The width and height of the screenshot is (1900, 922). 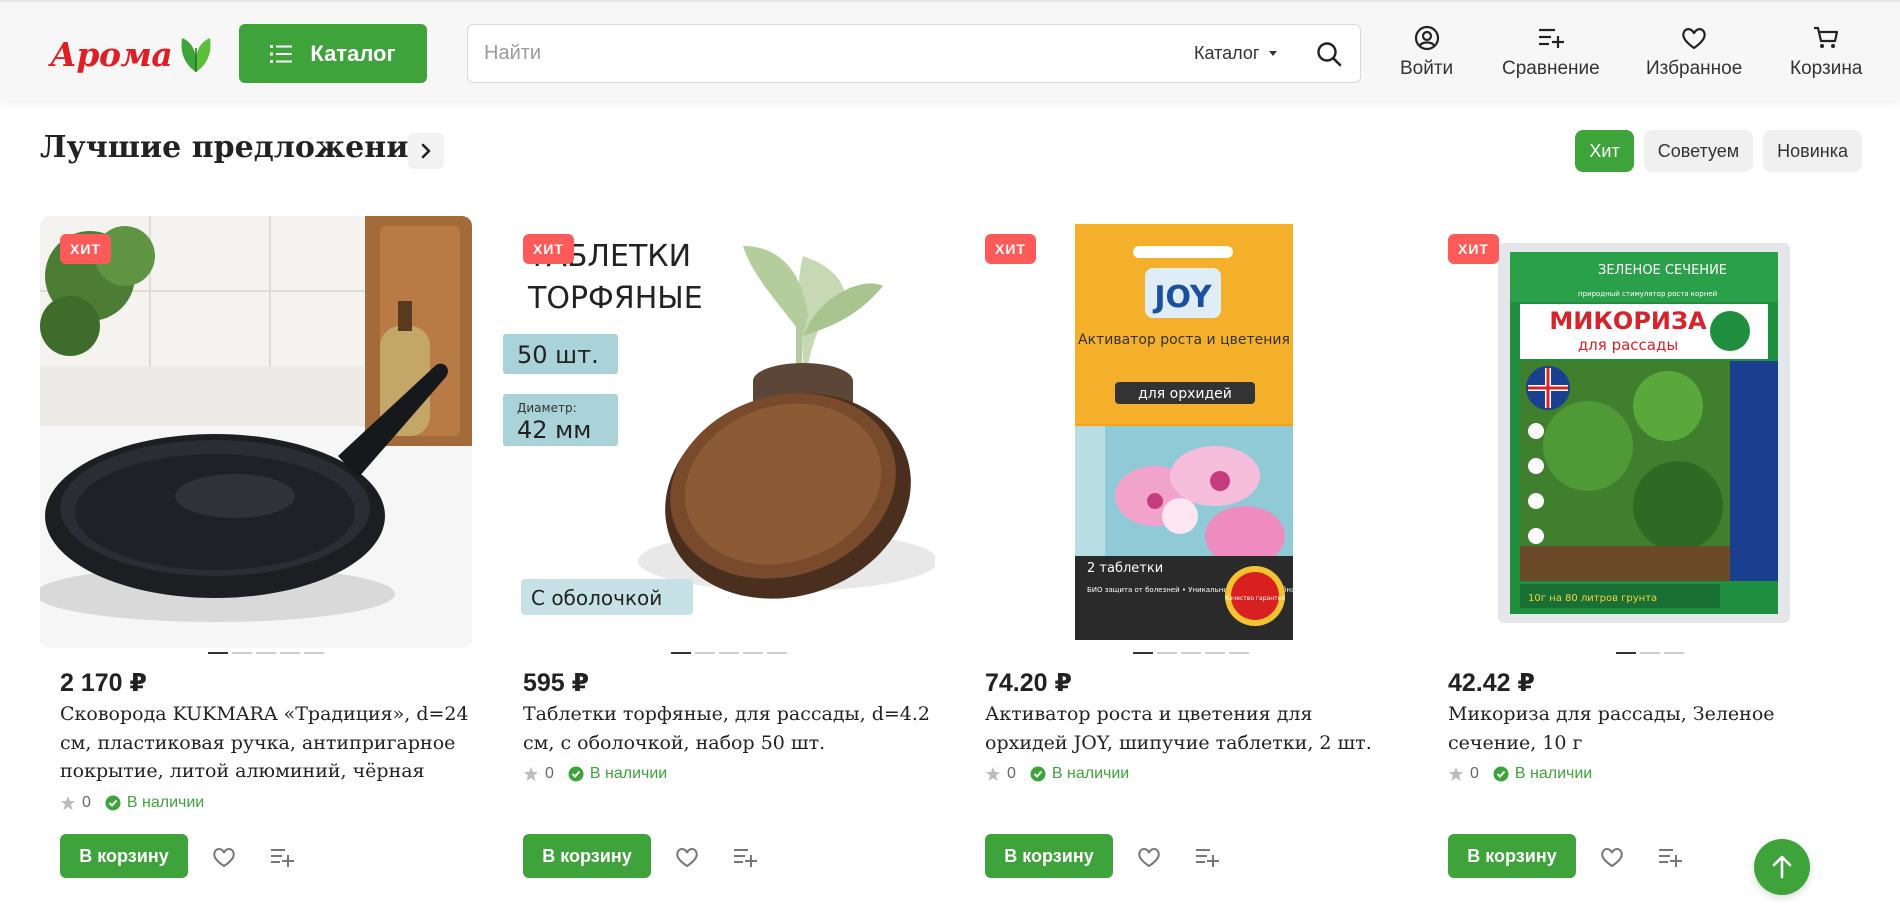 What do you see at coordinates (1826, 37) in the screenshot?
I see `cart-icon` at bounding box center [1826, 37].